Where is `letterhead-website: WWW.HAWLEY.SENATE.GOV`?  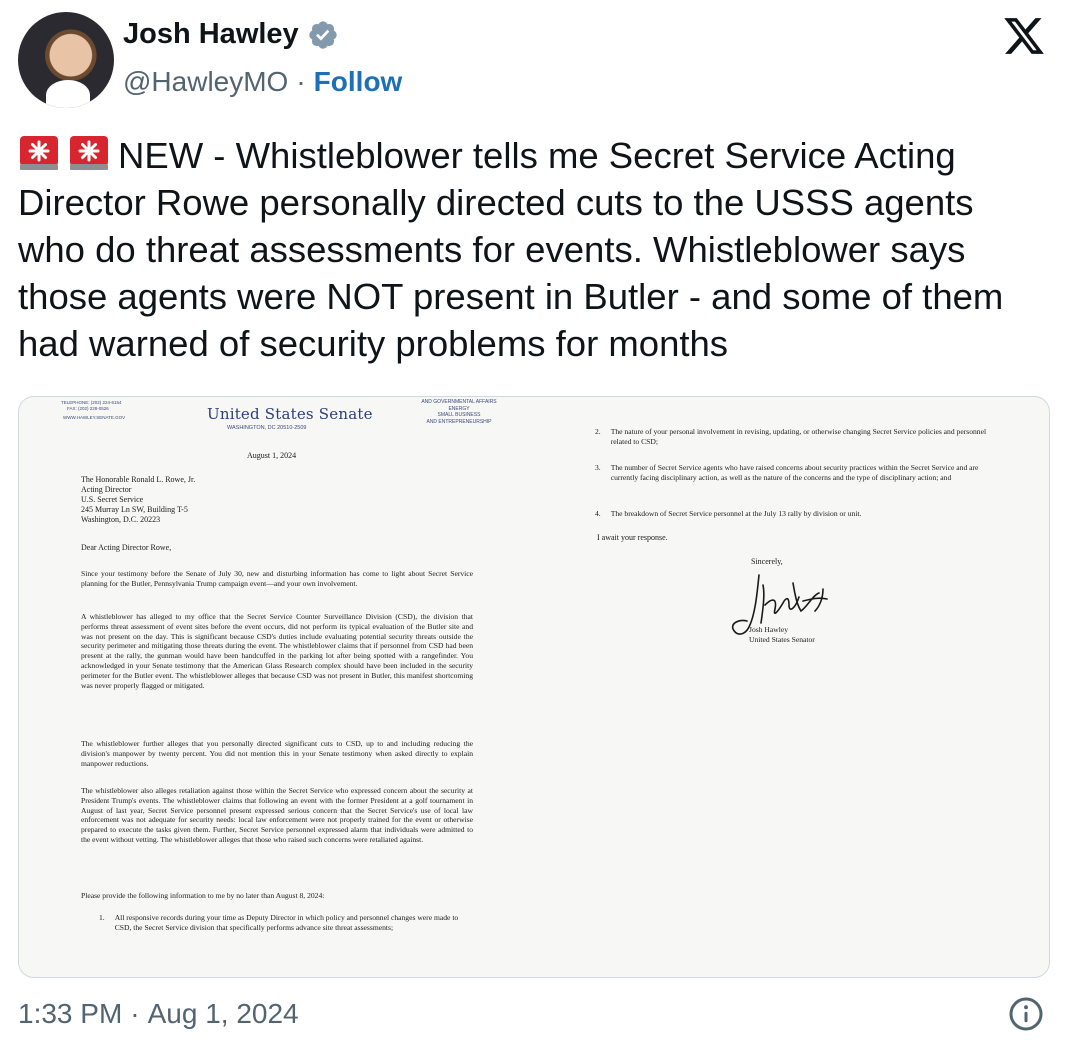
letterhead-website: WWW.HAWLEY.SENATE.GOV is located at coordinates (94, 417).